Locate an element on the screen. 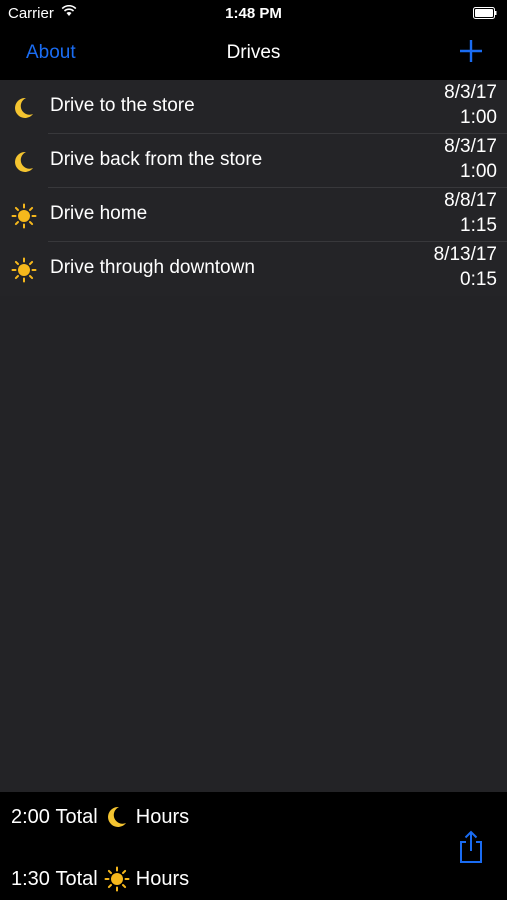  drive-title: Drive back from the store is located at coordinates (156, 159).